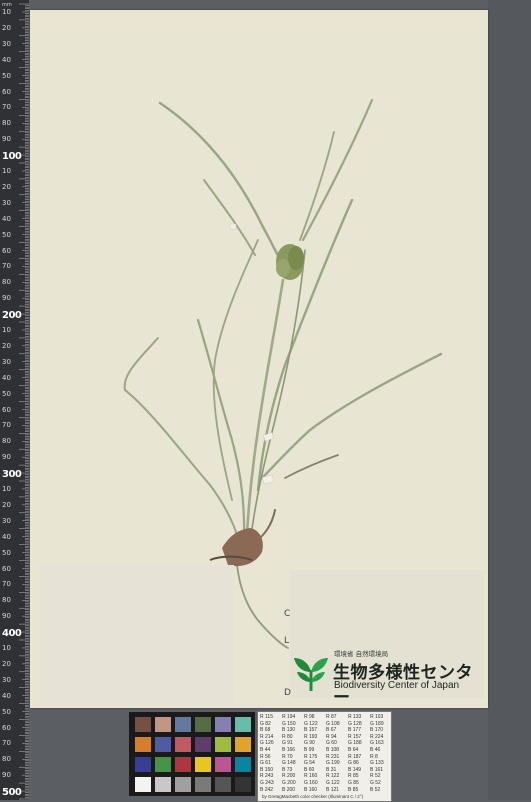 The height and width of the screenshot is (802, 531). I want to click on color-table-cell: B 67, so click(331, 730).